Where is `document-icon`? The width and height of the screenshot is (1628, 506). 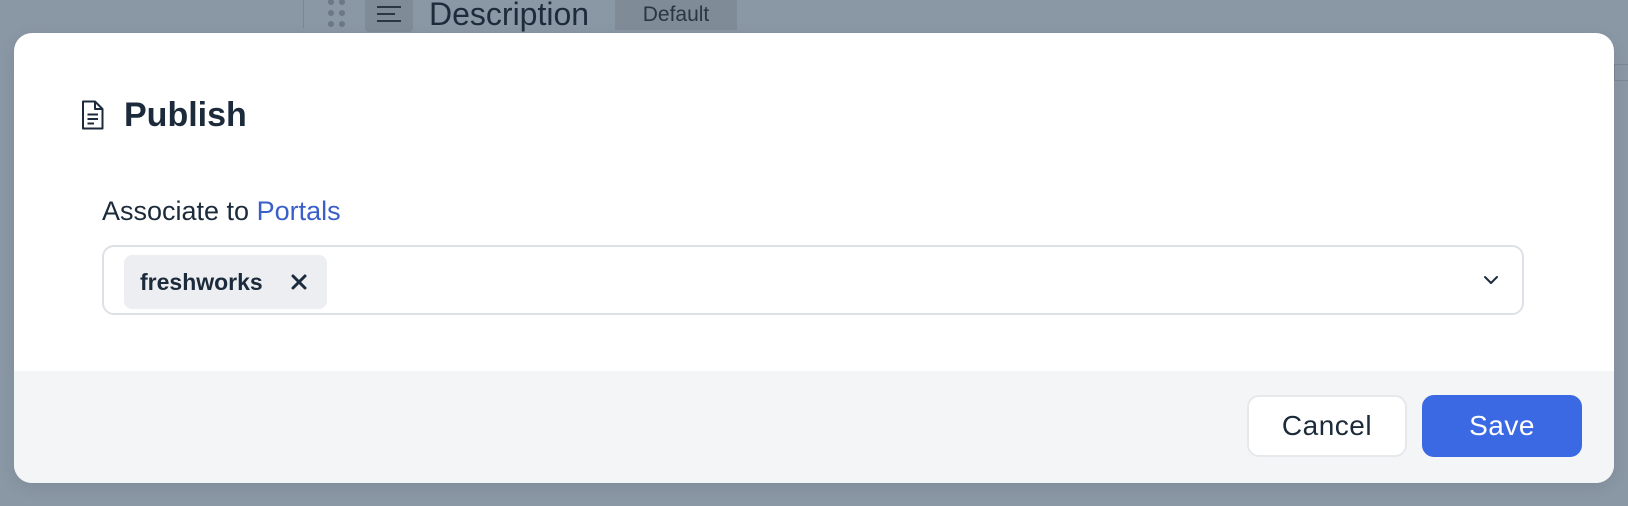
document-icon is located at coordinates (93, 115).